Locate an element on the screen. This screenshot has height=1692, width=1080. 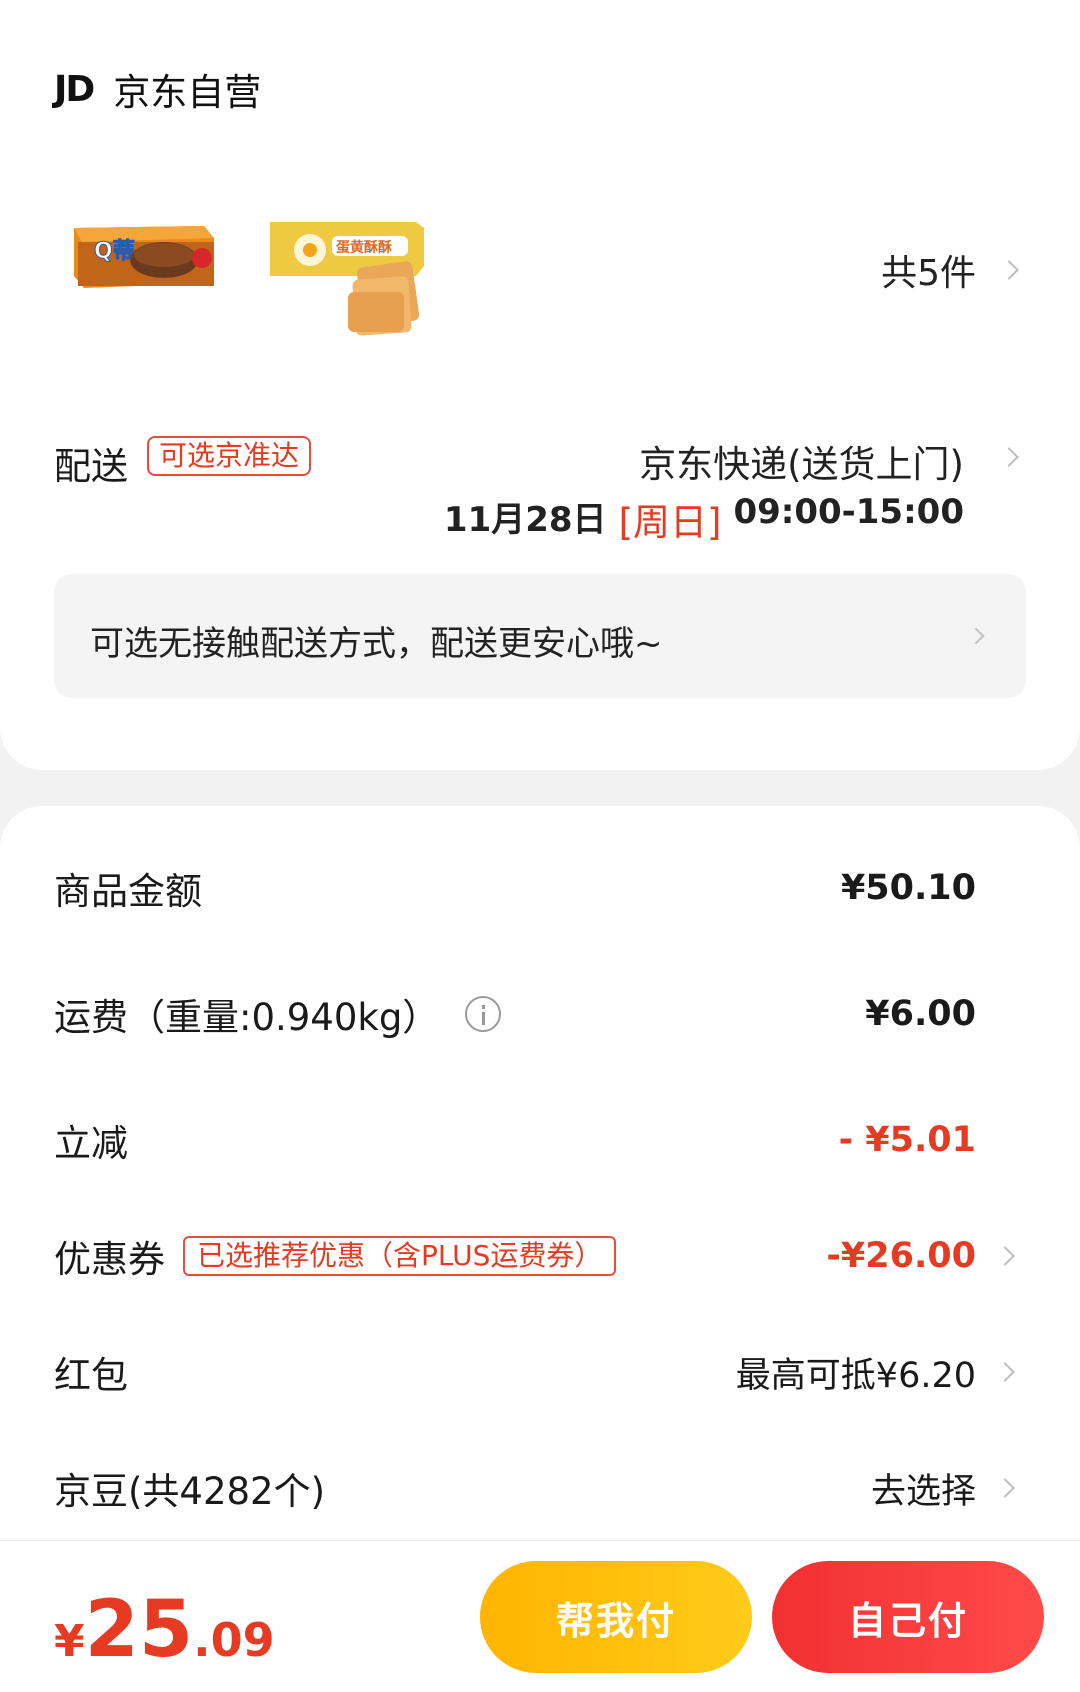
svg-text: 蛋黄酥酥 is located at coordinates (364, 247).